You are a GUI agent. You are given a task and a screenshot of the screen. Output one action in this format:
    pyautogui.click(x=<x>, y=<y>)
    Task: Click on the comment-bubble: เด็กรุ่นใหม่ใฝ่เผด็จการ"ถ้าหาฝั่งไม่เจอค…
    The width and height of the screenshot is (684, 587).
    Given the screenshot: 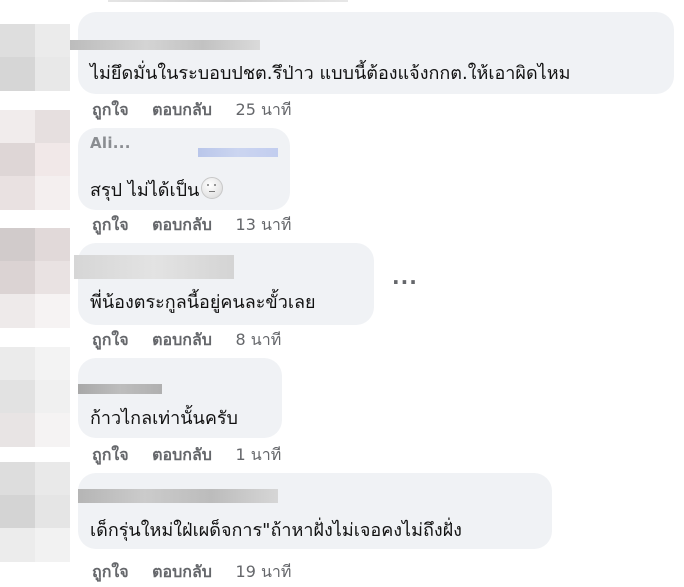 What is the action you would take?
    pyautogui.click(x=315, y=511)
    